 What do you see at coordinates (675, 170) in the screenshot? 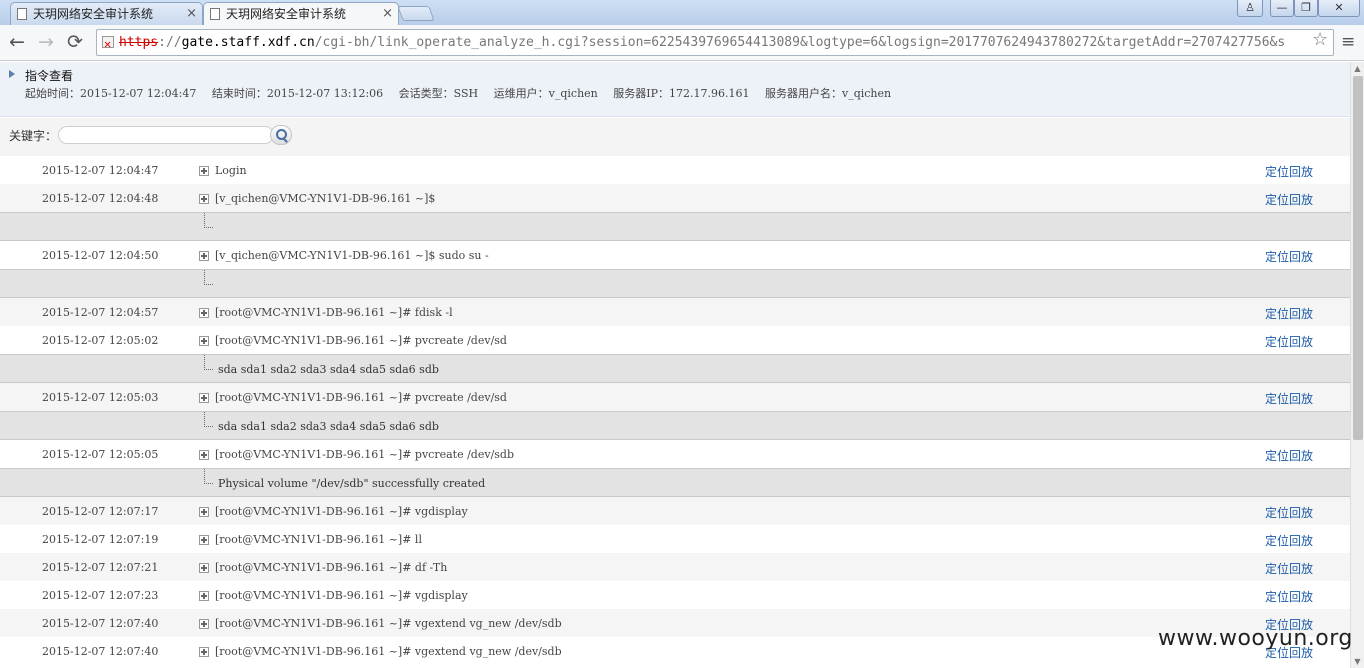
I see `command-row: 2015-12-07 12:04:47 Login 定位回放` at bounding box center [675, 170].